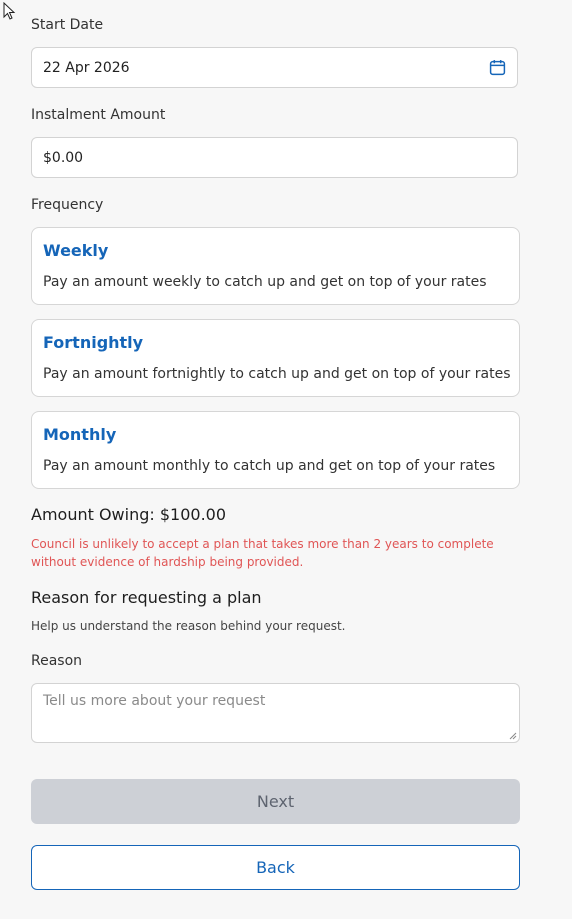 The height and width of the screenshot is (919, 572). What do you see at coordinates (86, 67) in the screenshot?
I see `start-date-value: 22 Apr 2026` at bounding box center [86, 67].